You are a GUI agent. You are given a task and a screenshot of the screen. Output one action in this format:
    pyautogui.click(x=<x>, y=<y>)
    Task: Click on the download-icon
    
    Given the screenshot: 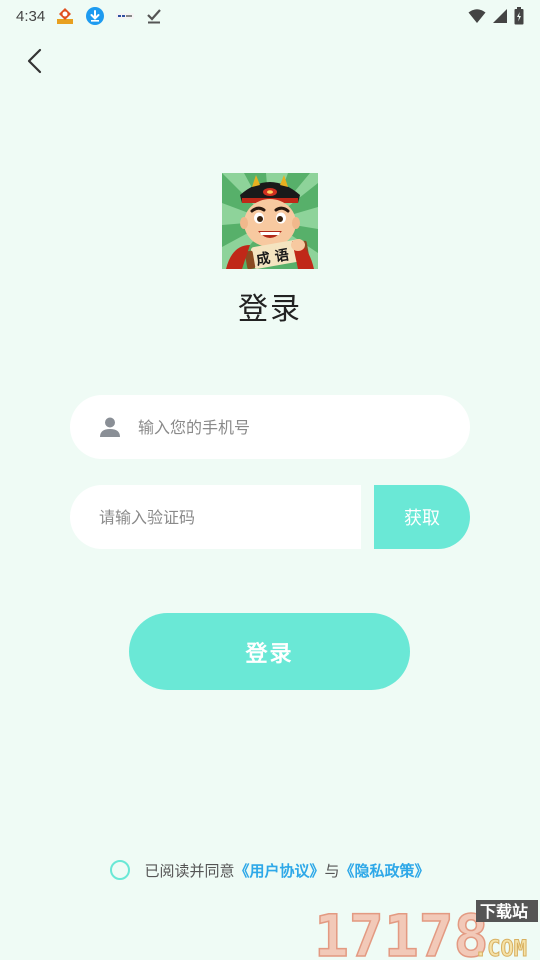 What is the action you would take?
    pyautogui.click(x=95, y=16)
    